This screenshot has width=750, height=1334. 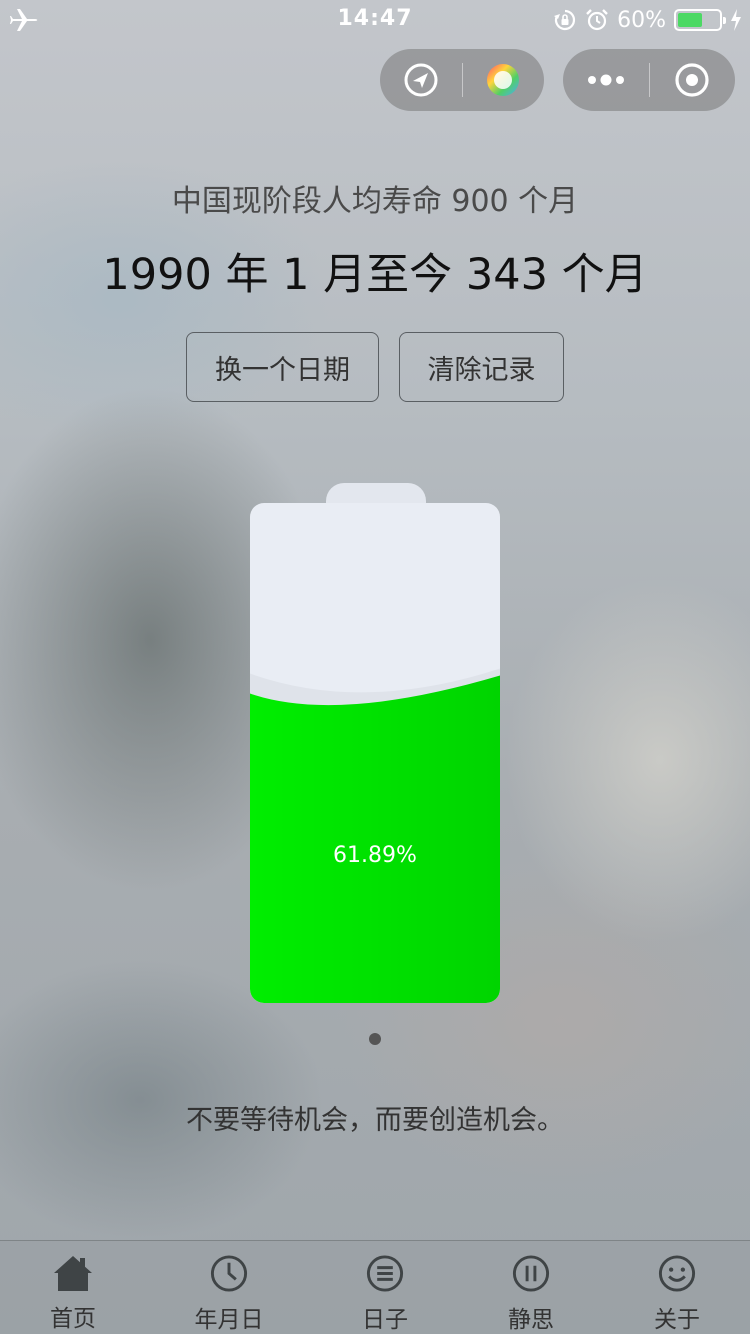 I want to click on send-button, so click(x=421, y=80).